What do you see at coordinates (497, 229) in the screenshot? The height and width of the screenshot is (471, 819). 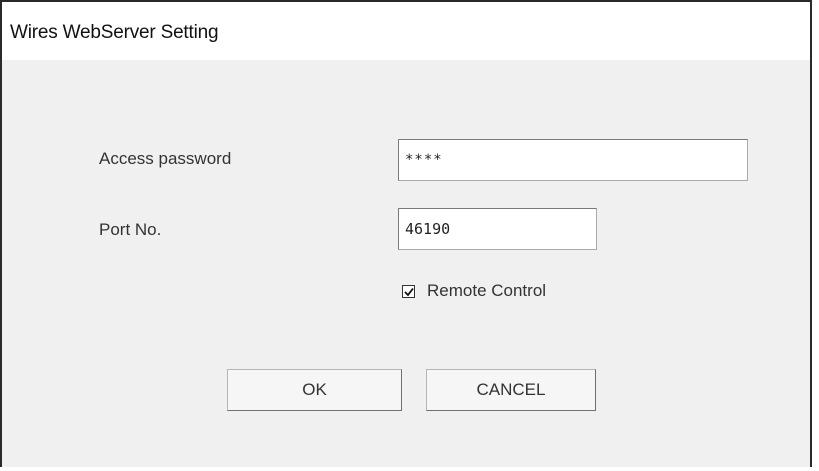 I see `port-number-field: 46190` at bounding box center [497, 229].